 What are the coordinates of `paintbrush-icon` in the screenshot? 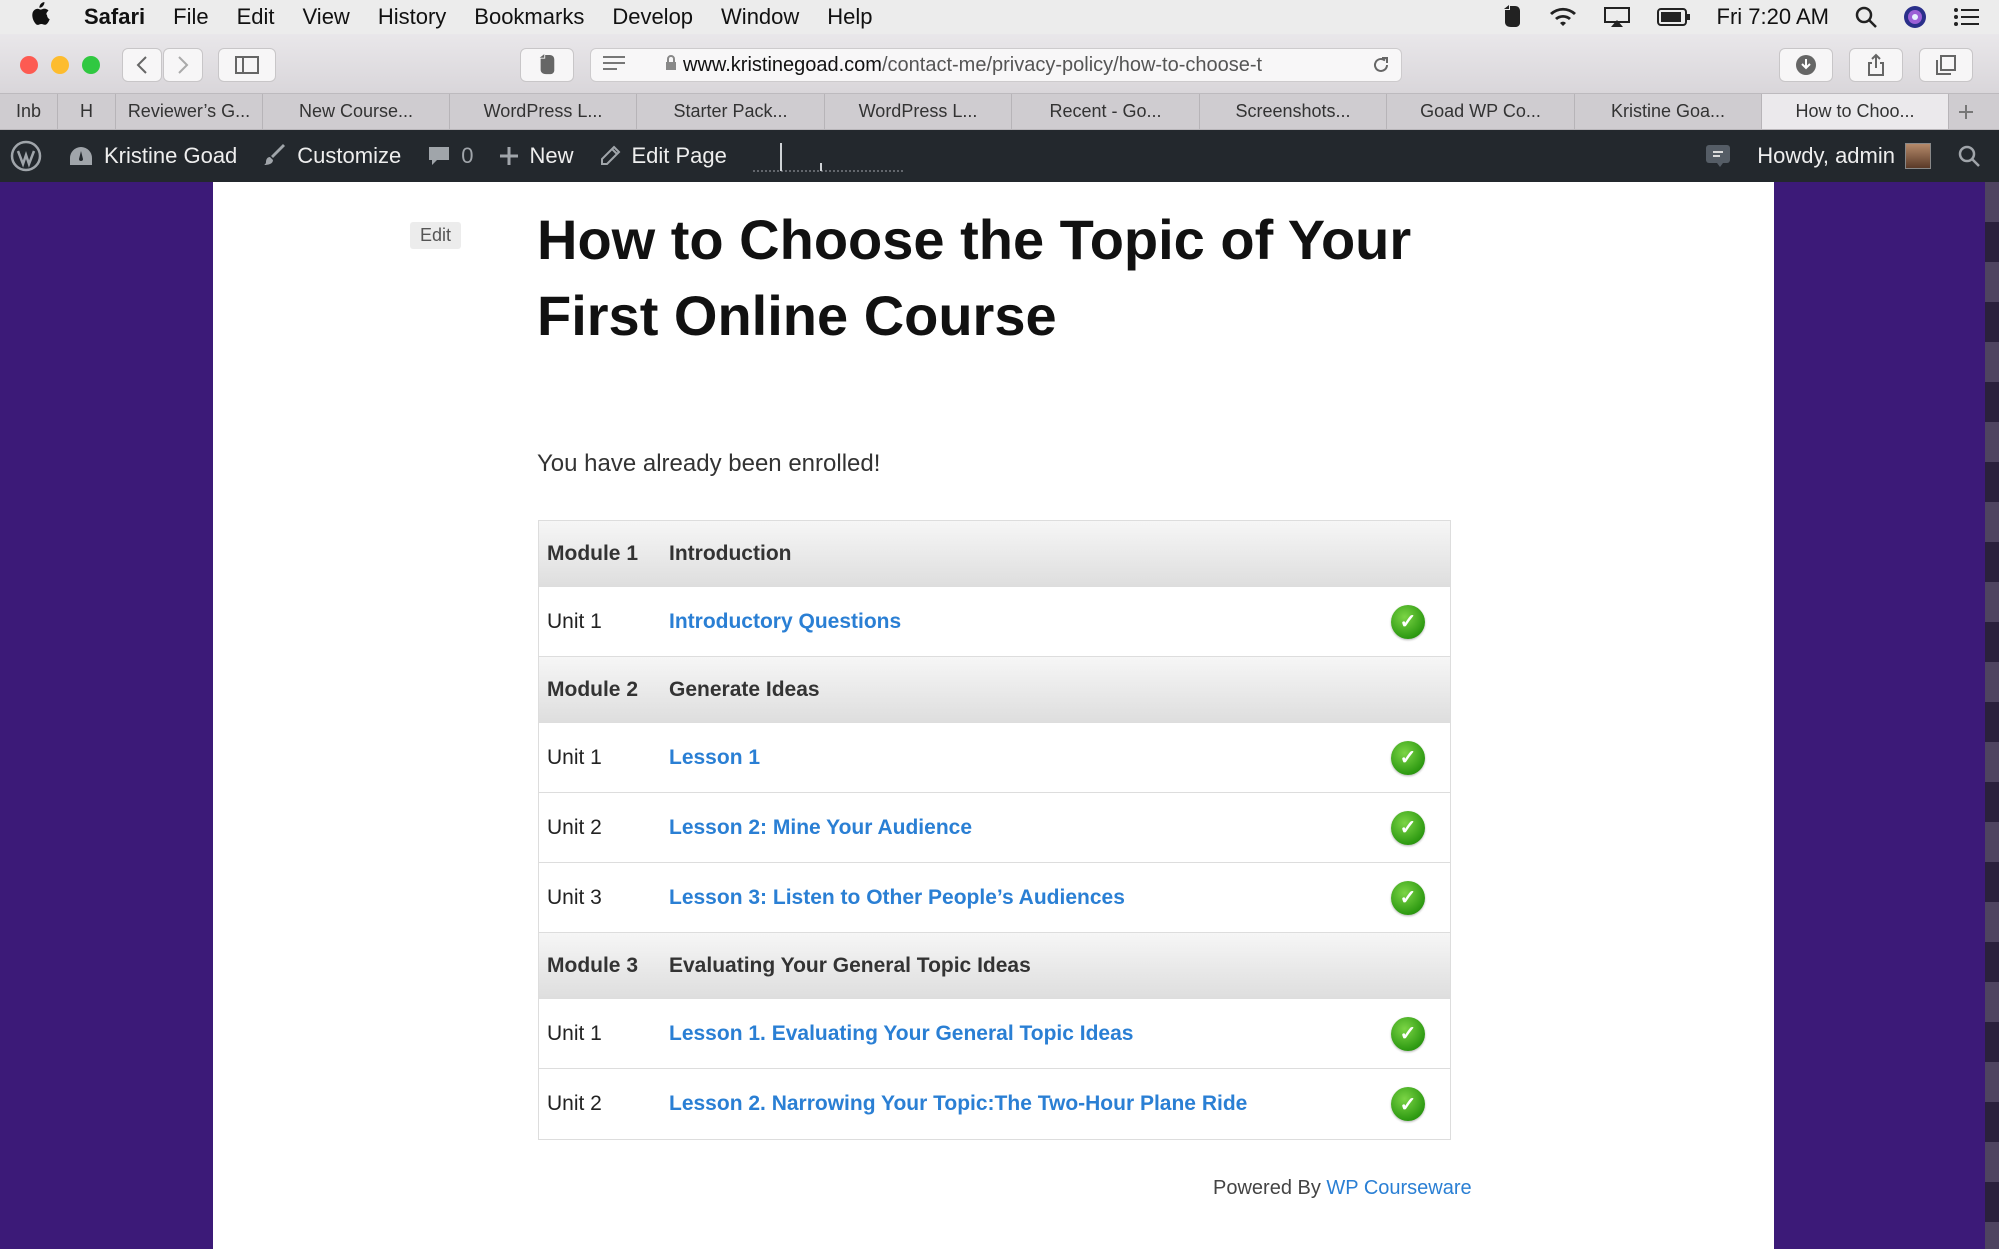 It's located at (275, 156).